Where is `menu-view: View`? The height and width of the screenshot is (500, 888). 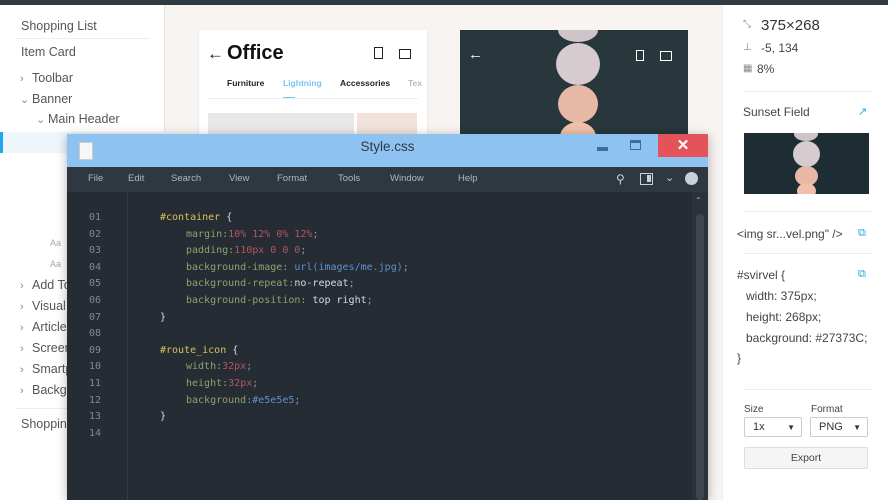 menu-view: View is located at coordinates (239, 178).